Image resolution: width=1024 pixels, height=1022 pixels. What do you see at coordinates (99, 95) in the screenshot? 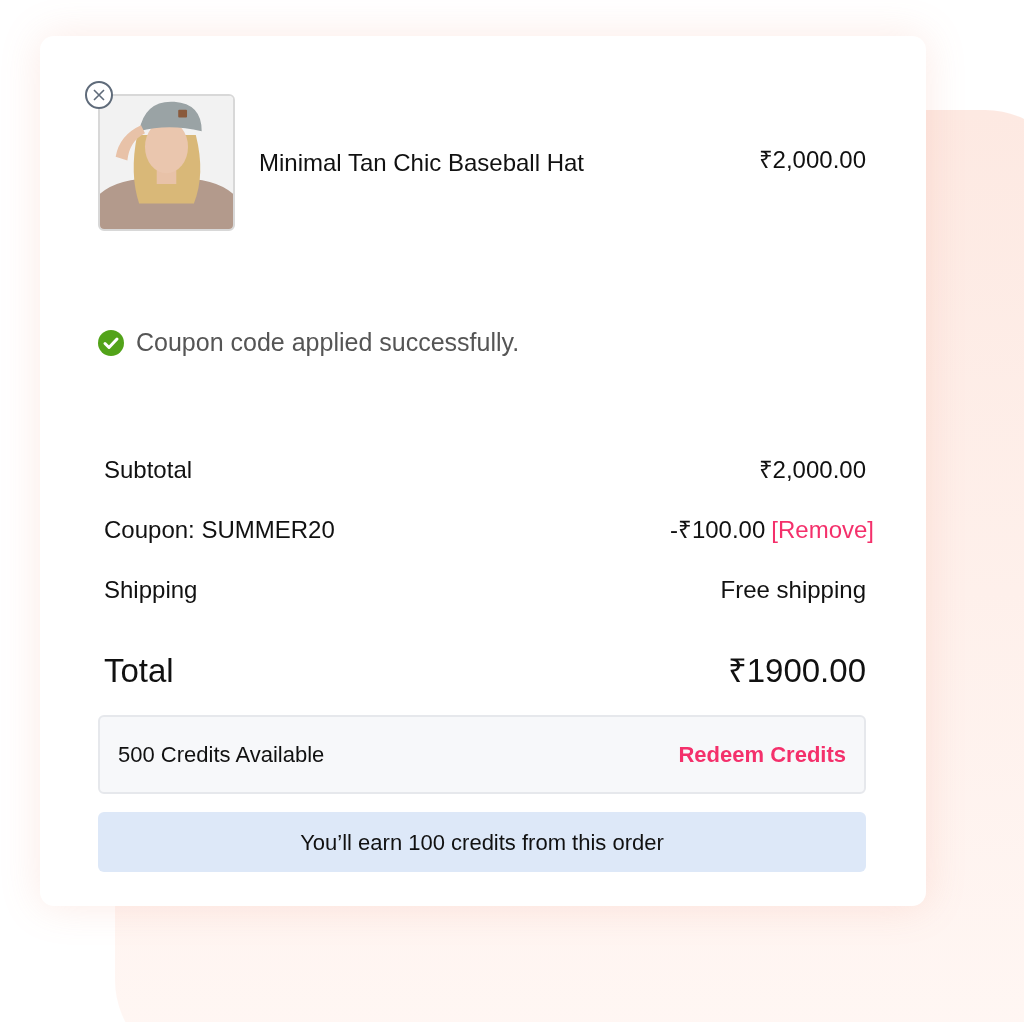
I see `close-icon` at bounding box center [99, 95].